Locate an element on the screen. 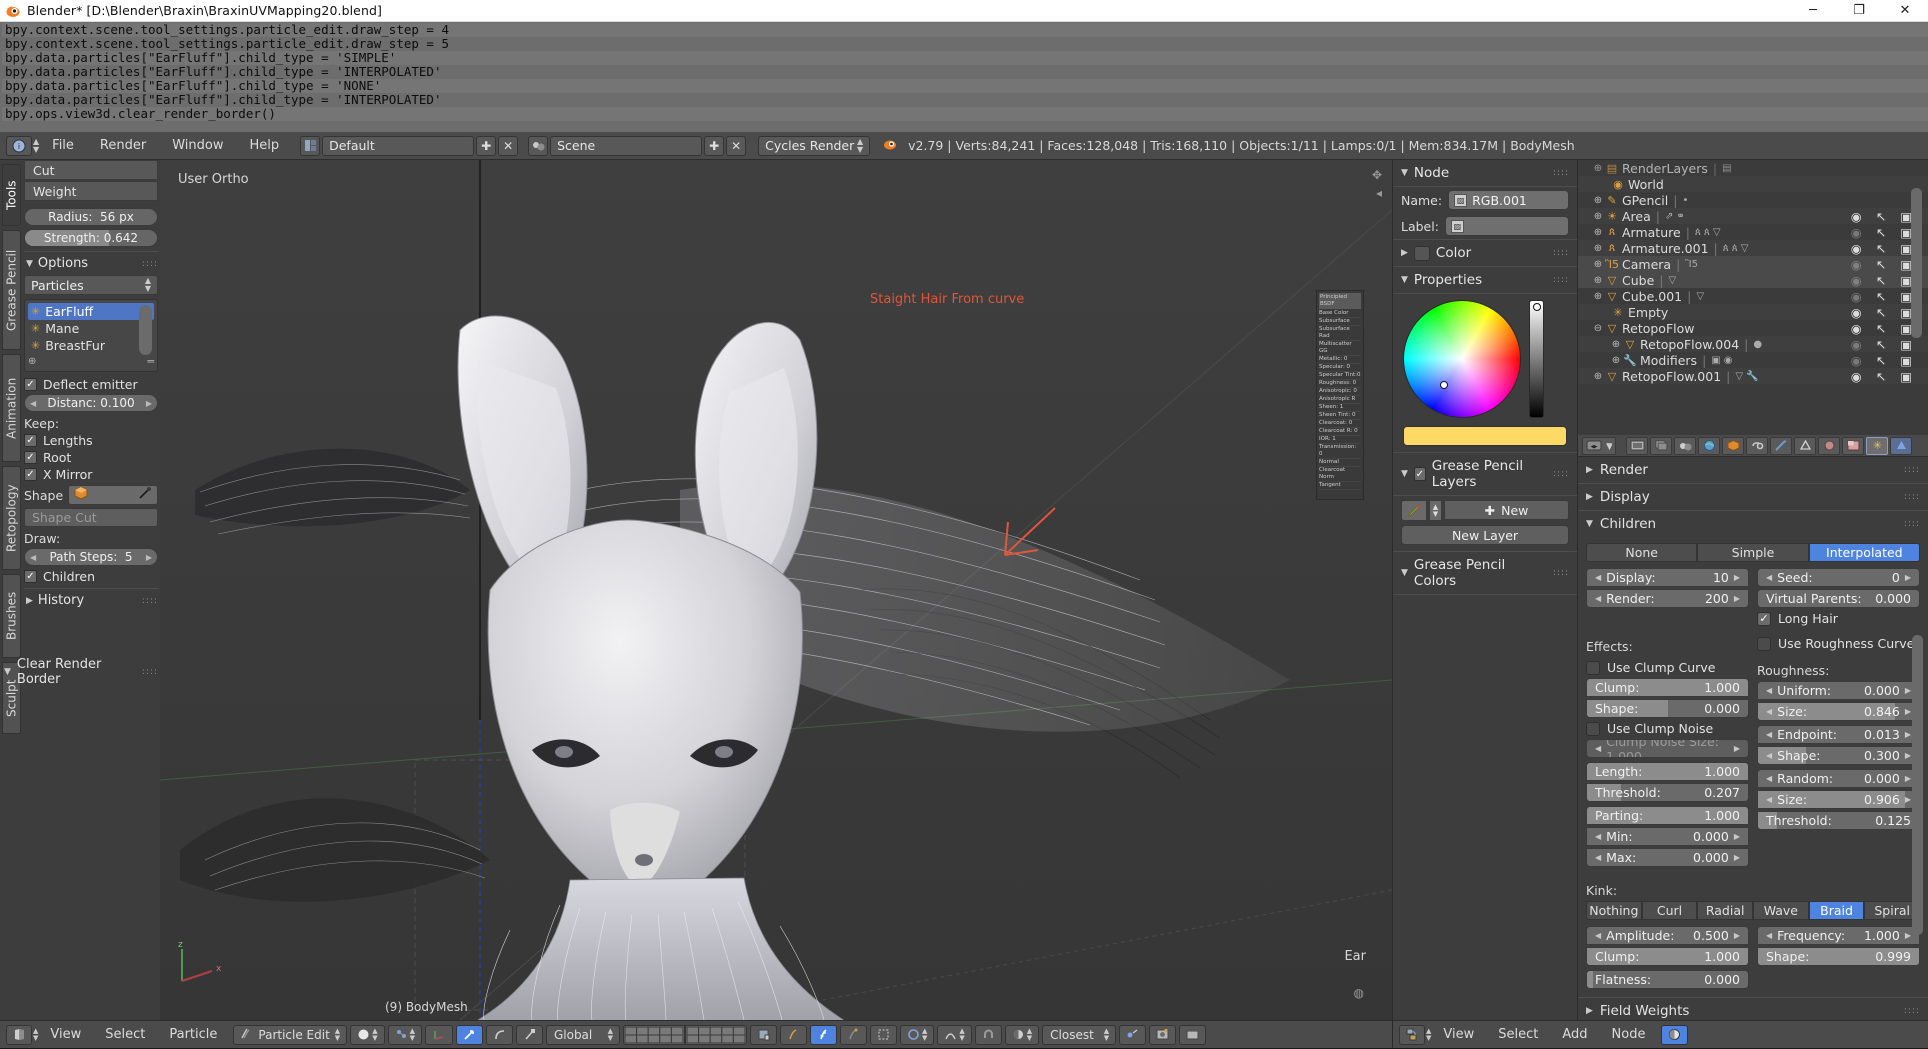 The height and width of the screenshot is (1049, 1928). clear-render-border-panel: ▼ Clear Render Border :::: is located at coordinates (81, 672).